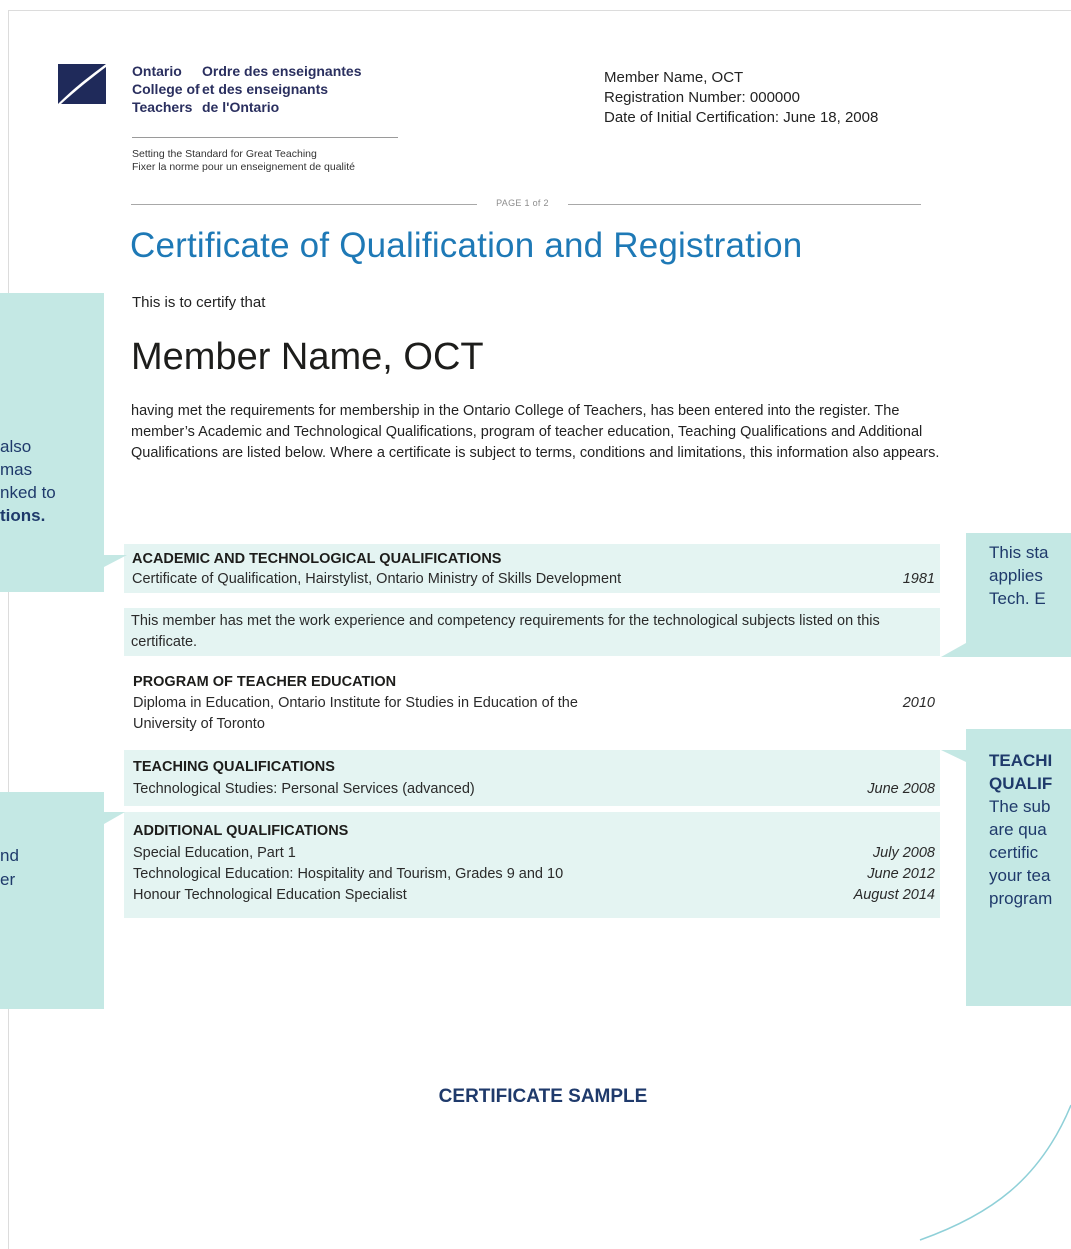 The width and height of the screenshot is (1071, 1249). Describe the element at coordinates (918, 579) in the screenshot. I see `academic-year: 1981` at that location.